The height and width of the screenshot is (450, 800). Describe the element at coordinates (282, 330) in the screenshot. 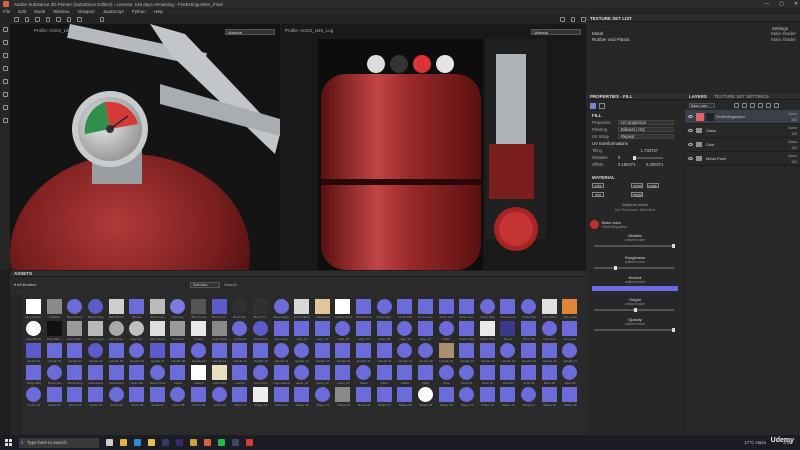

I see `asset-tile: Dot Large` at that location.